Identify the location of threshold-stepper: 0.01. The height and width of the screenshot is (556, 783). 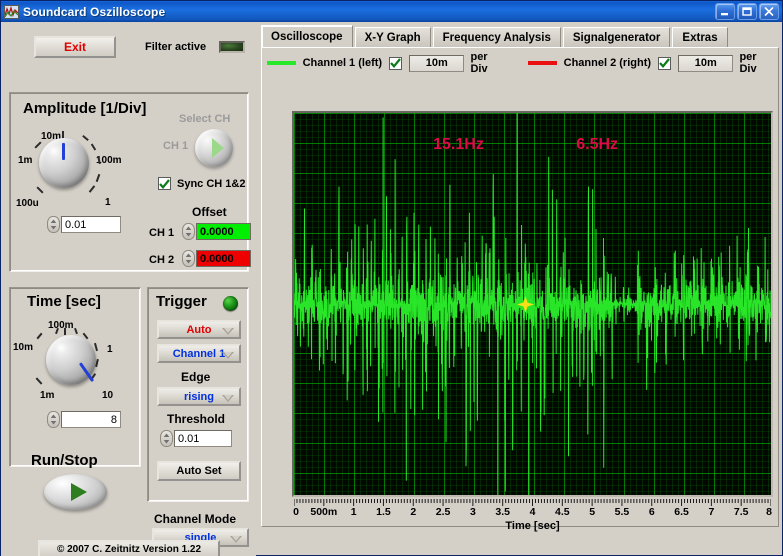
(196, 438).